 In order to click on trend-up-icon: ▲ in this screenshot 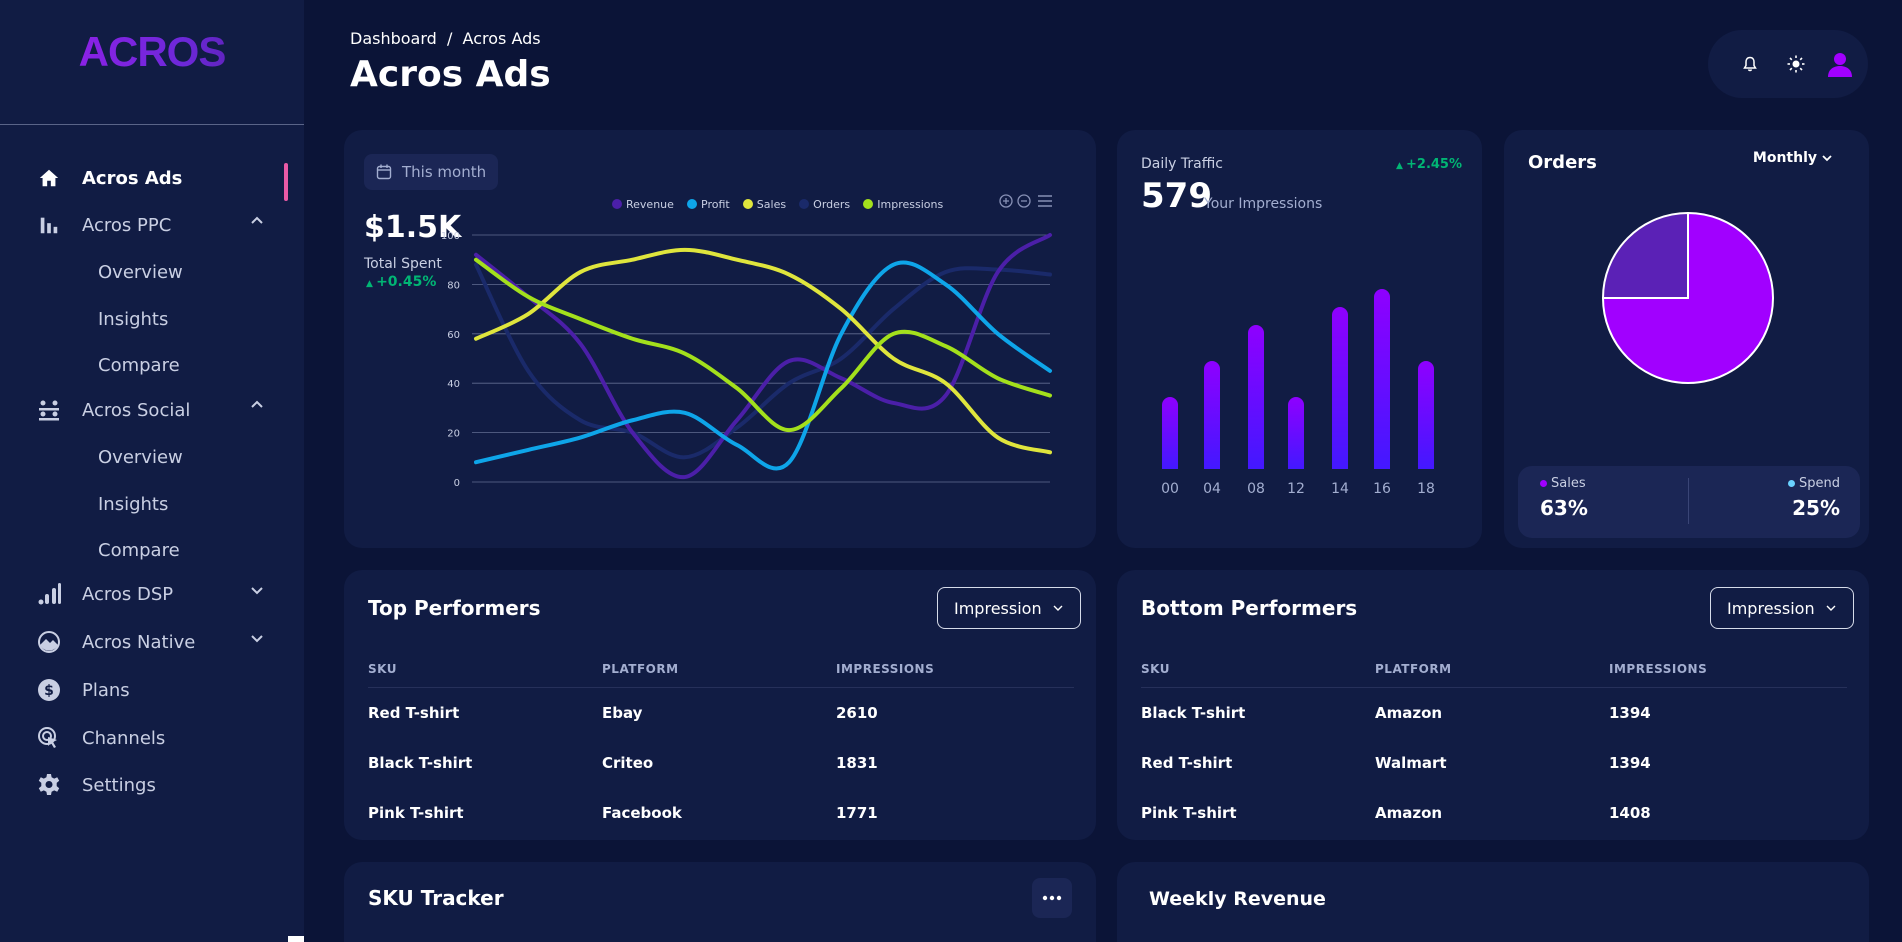, I will do `click(1400, 166)`.